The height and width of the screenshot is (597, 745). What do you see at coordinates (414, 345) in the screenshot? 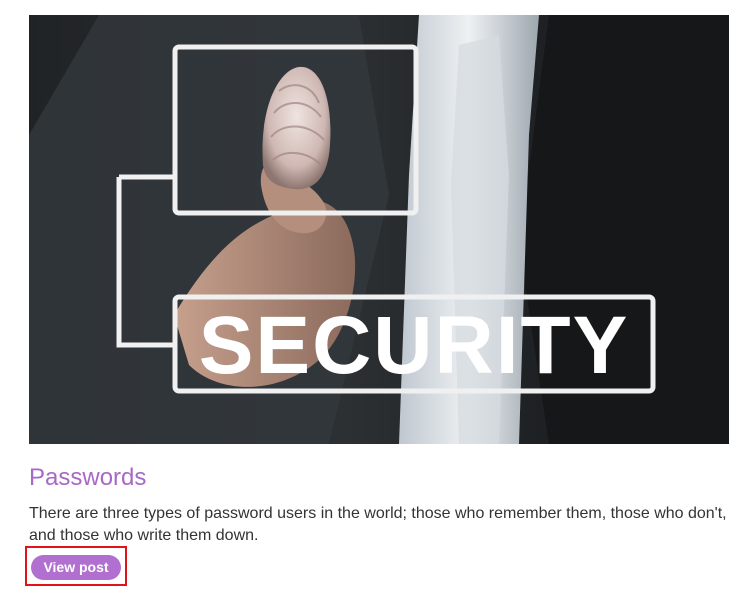
I see `image-security-text: SECURITY` at bounding box center [414, 345].